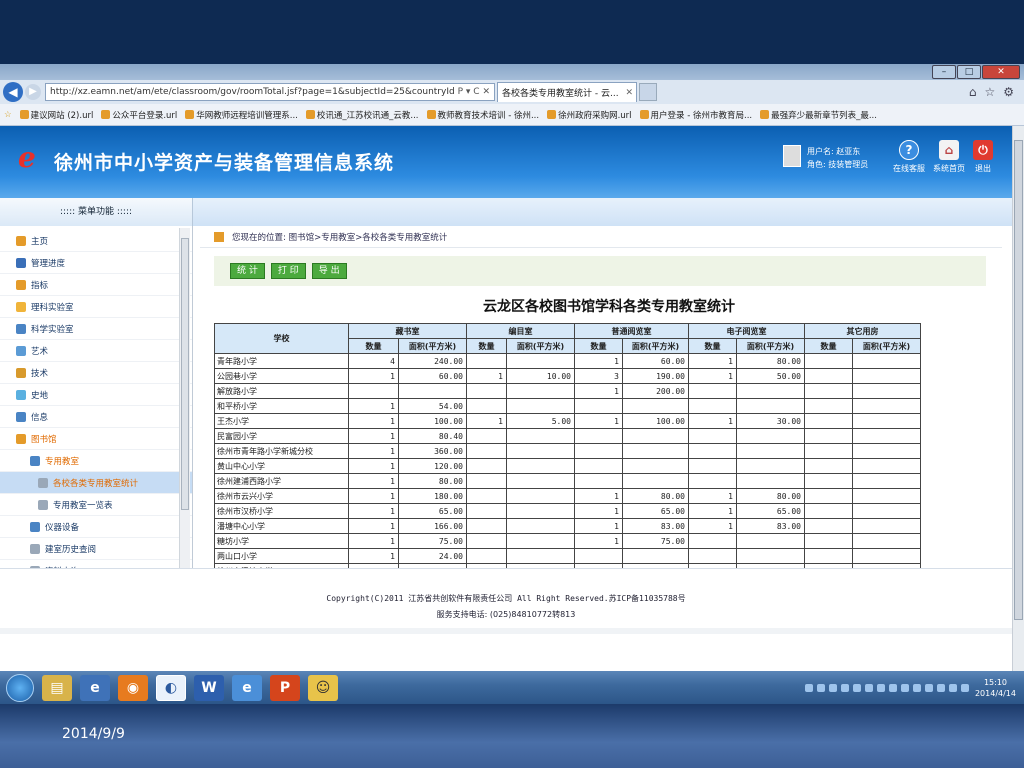  What do you see at coordinates (96, 564) in the screenshot?
I see `sidebar-item: 资料查询` at bounding box center [96, 564].